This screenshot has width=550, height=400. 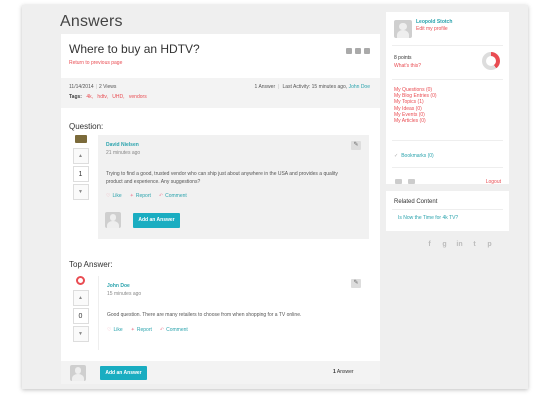 I want to click on profile-name: Leopold Stotch, so click(x=434, y=22).